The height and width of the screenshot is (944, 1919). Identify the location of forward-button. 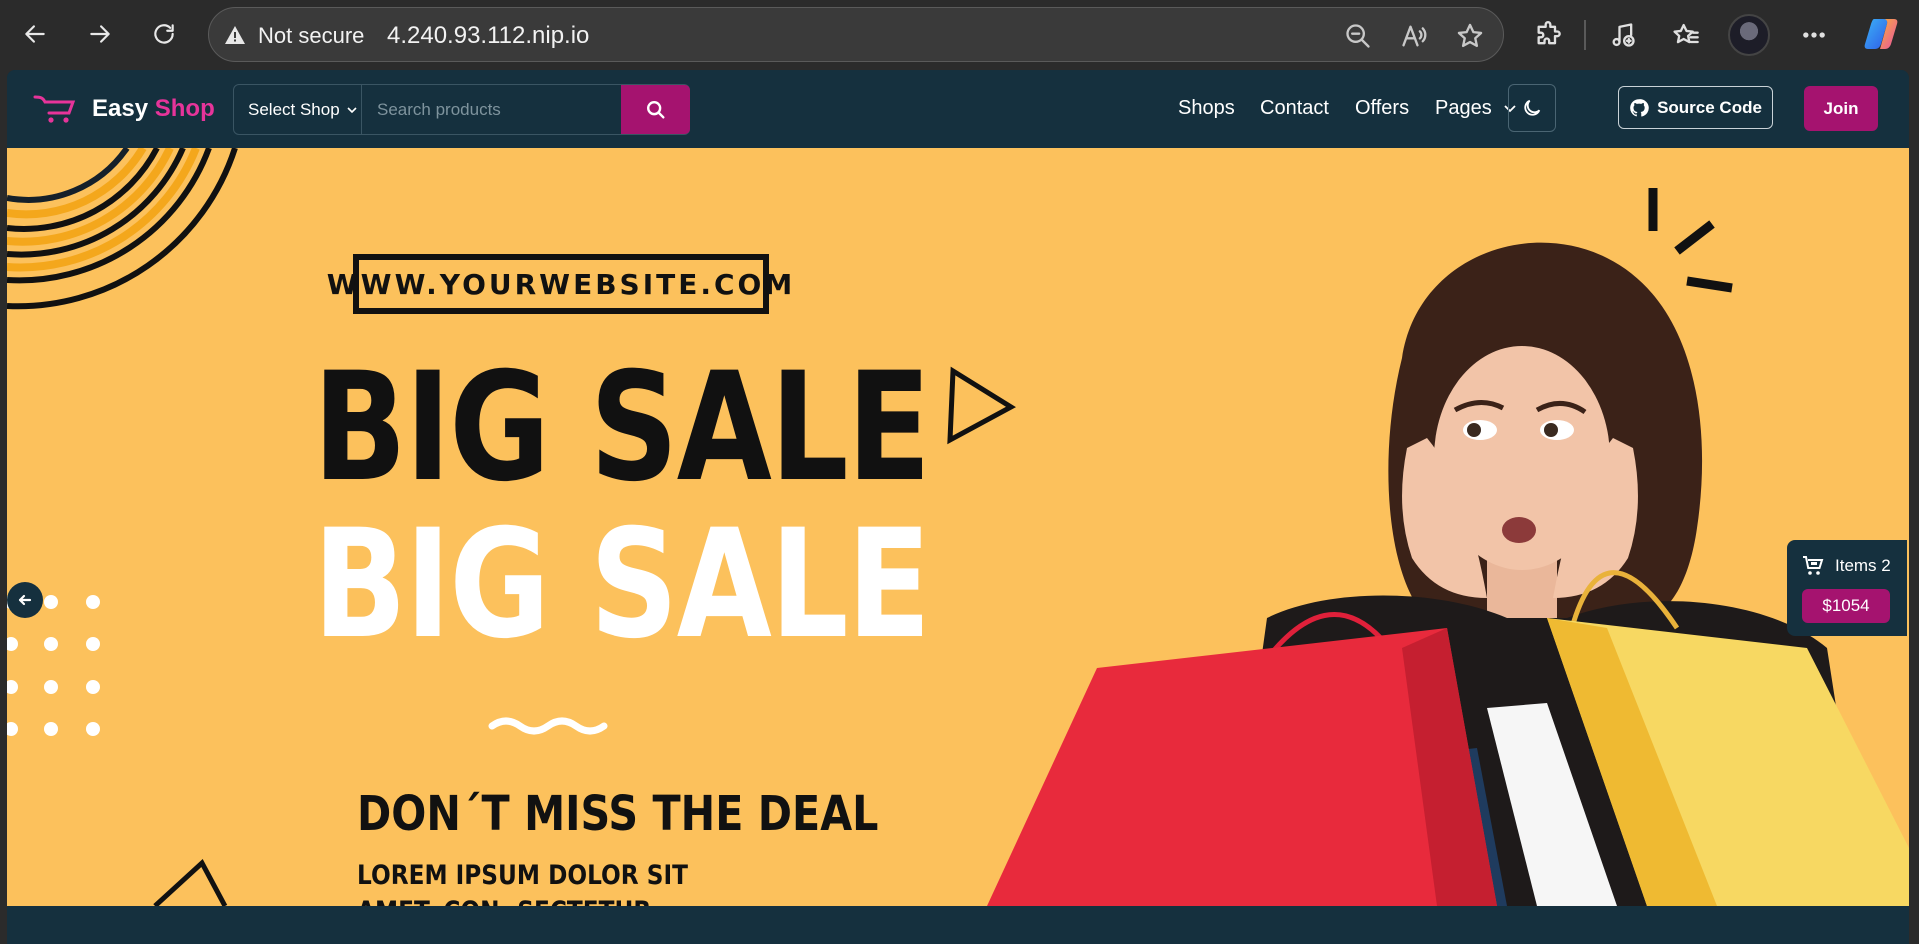
(100, 34).